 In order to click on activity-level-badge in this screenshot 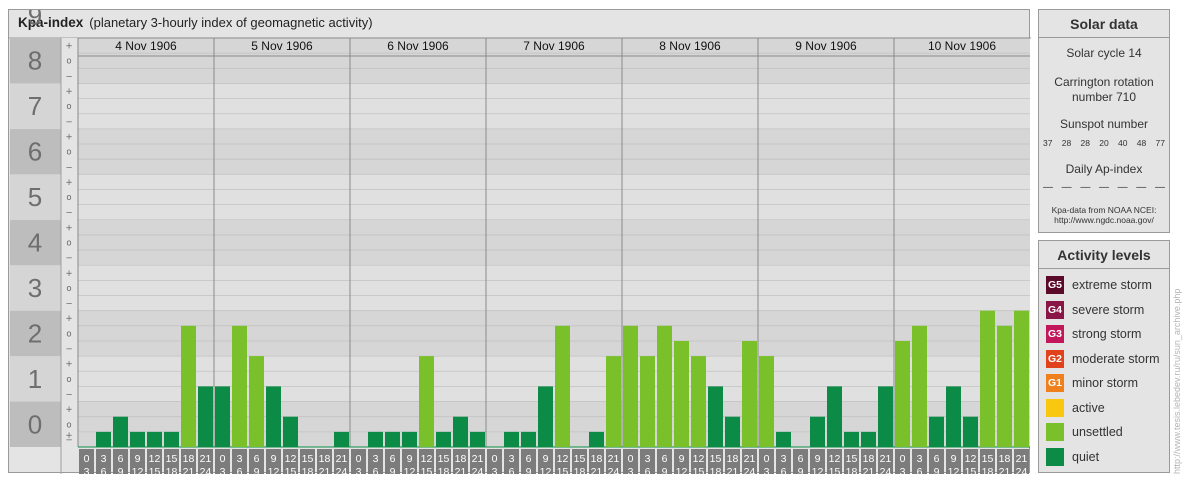, I will do `click(1055, 432)`.